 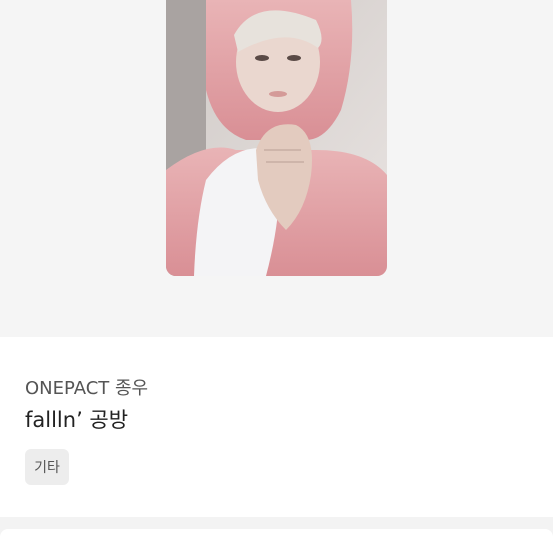 I want to click on product-title: fallln’ 공방, so click(x=77, y=420).